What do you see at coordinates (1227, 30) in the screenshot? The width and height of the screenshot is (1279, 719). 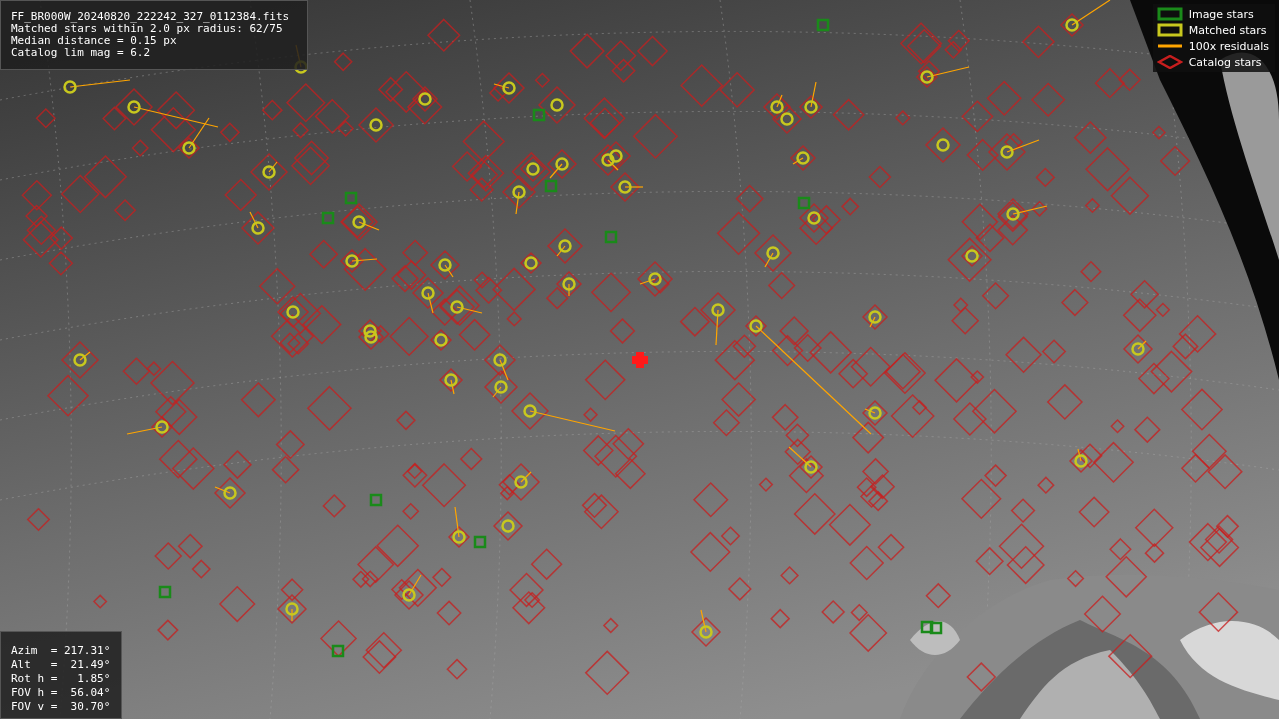 I see `legend-label: Matched stars` at bounding box center [1227, 30].